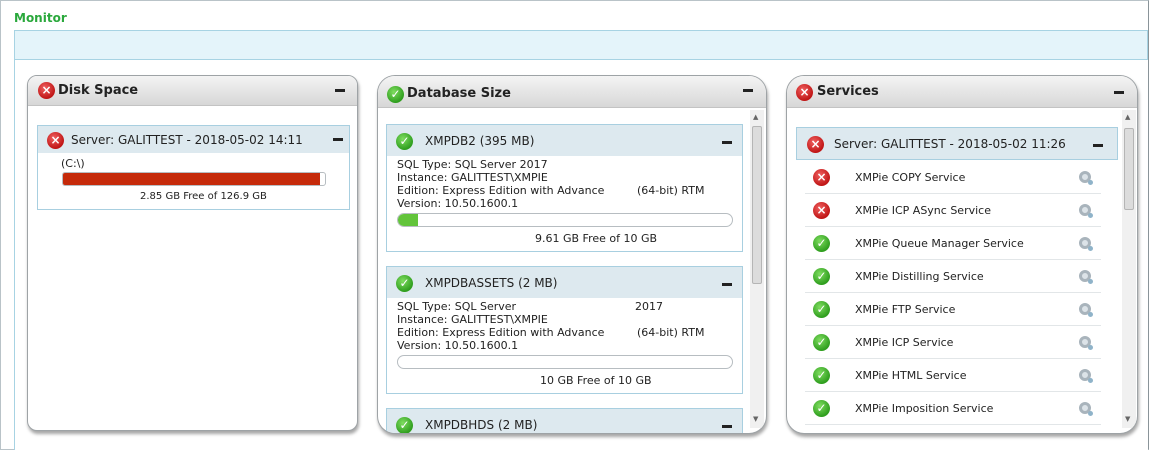 The width and height of the screenshot is (1149, 450). I want to click on sql-type: SQL Type: SQL Server, so click(457, 306).